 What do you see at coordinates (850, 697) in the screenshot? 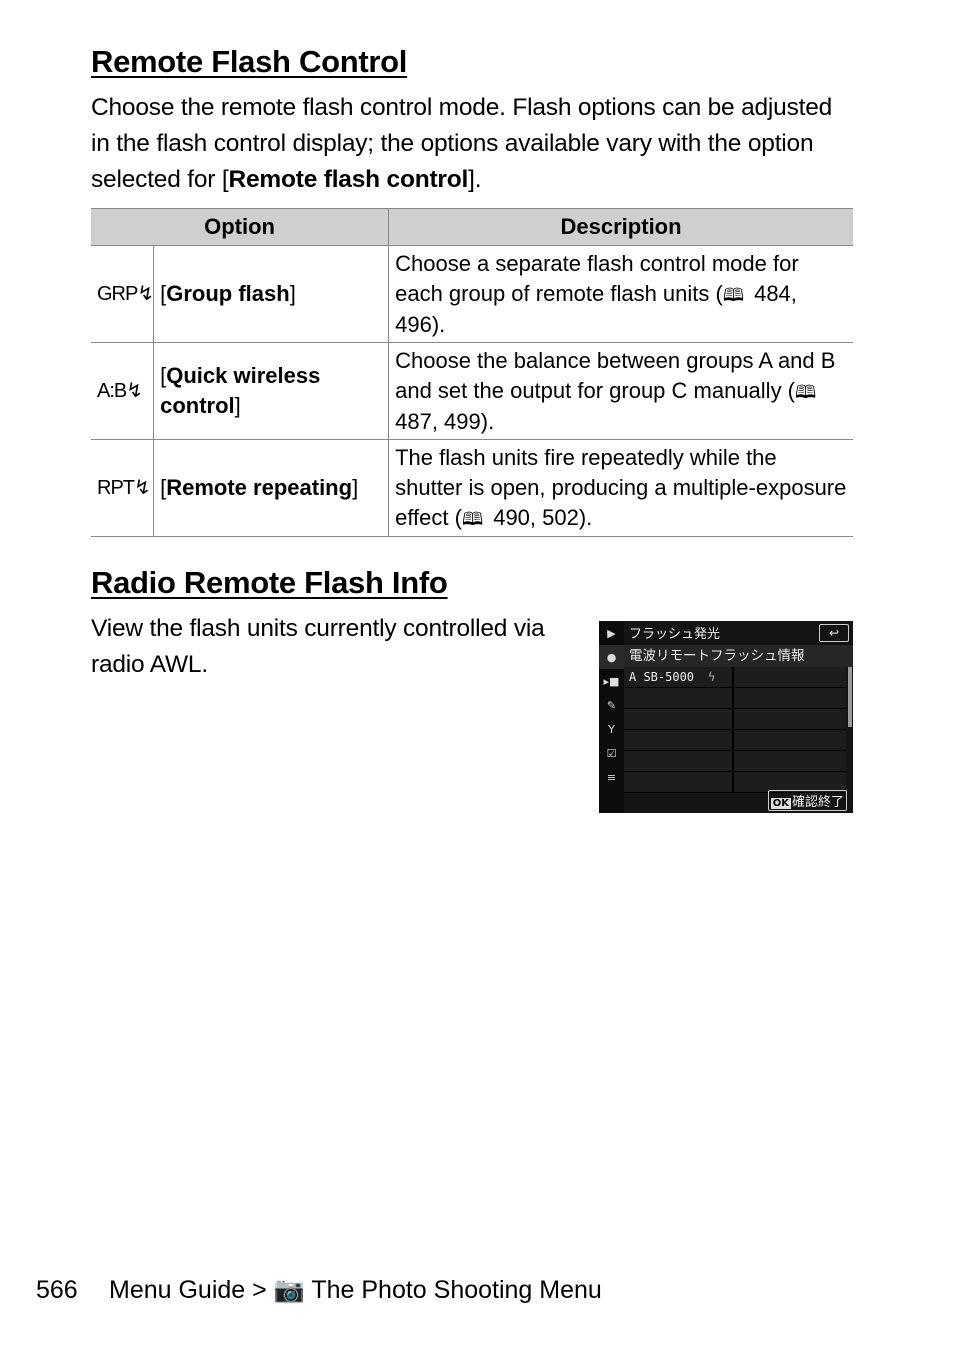
I see `scrollbar` at bounding box center [850, 697].